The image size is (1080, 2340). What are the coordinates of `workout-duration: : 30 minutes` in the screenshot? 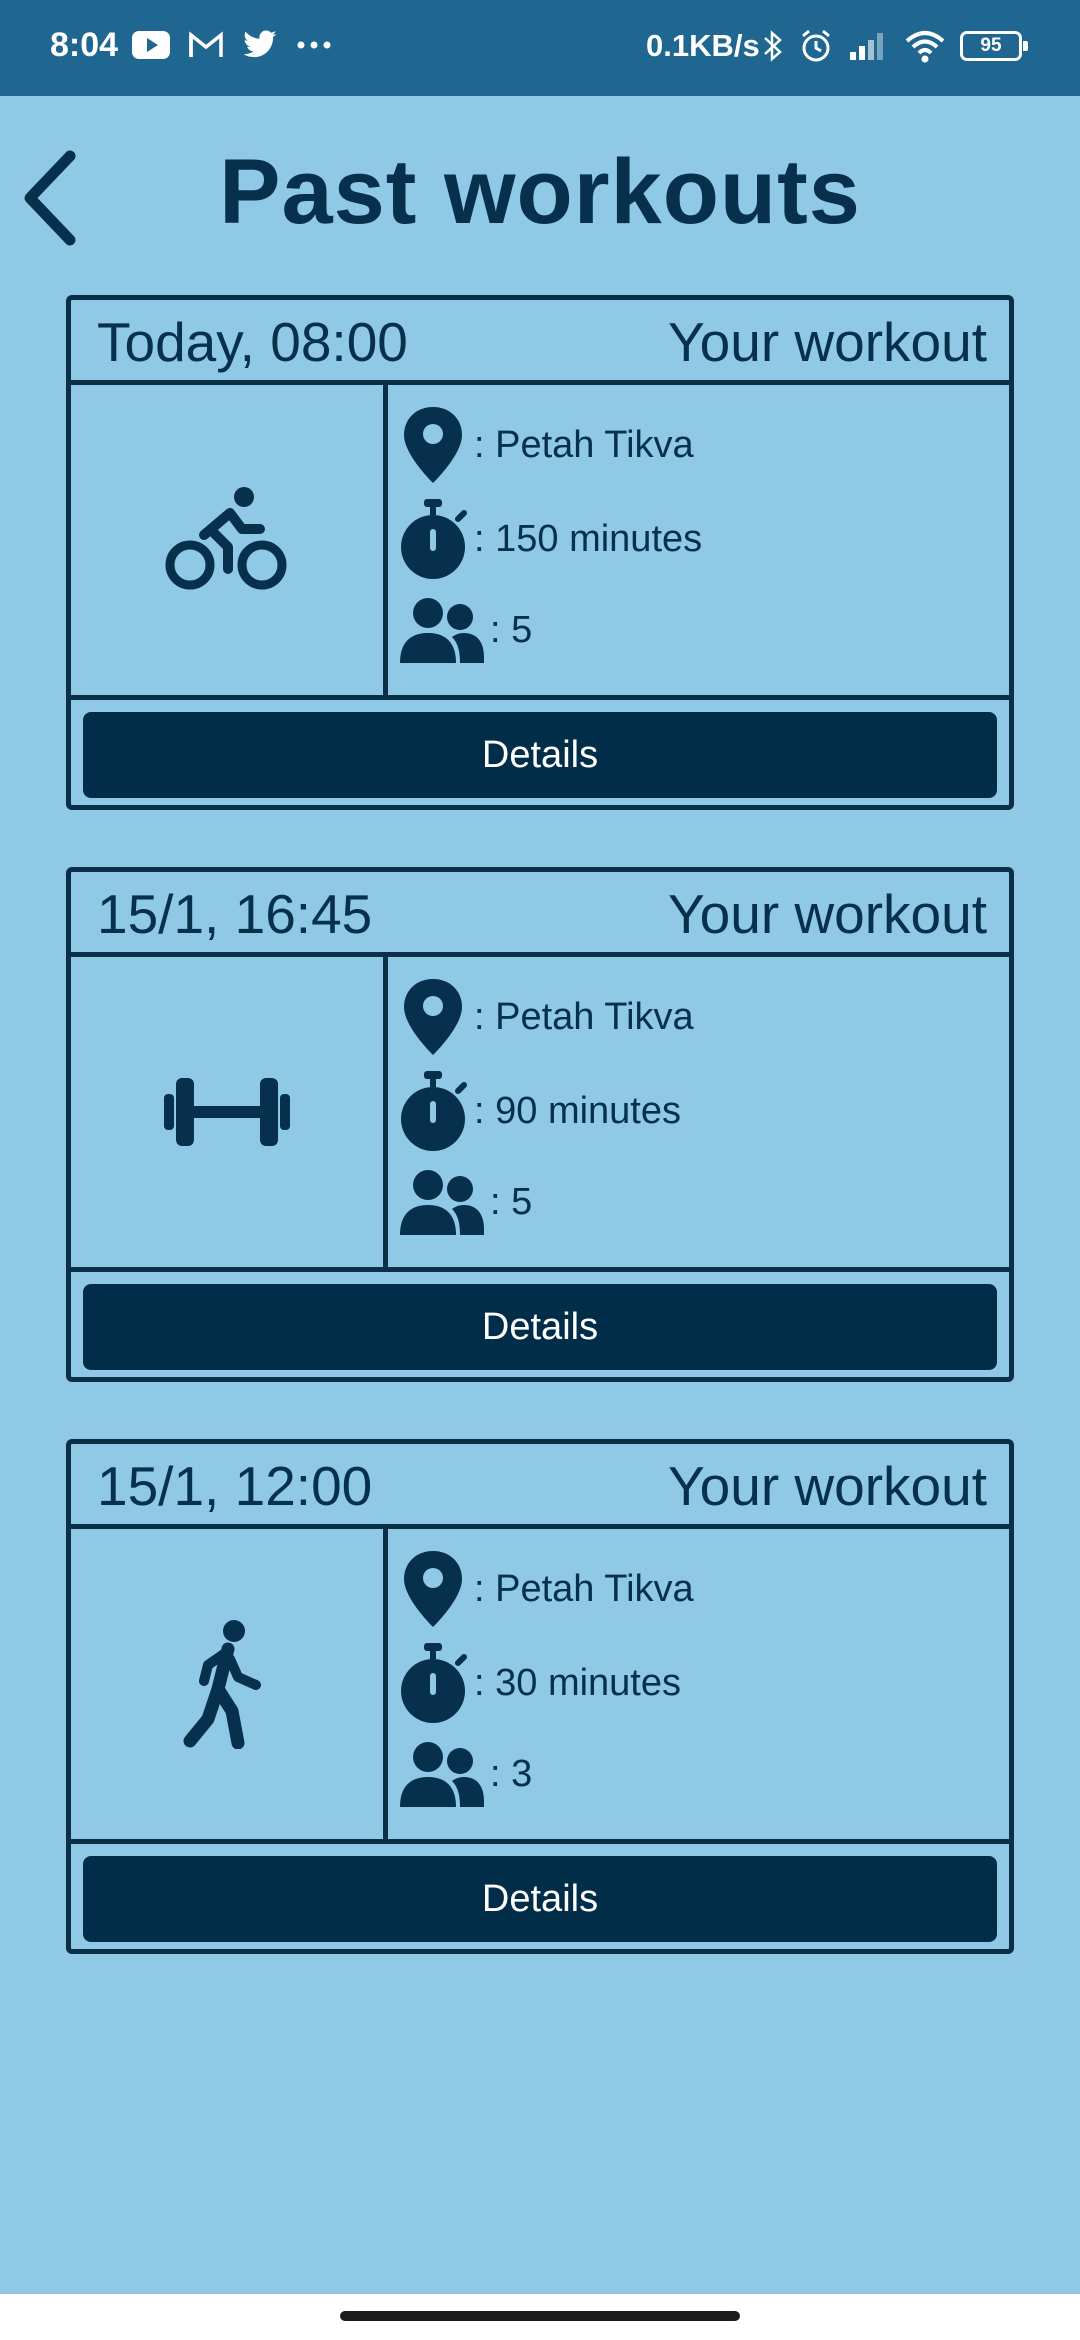 It's located at (577, 1682).